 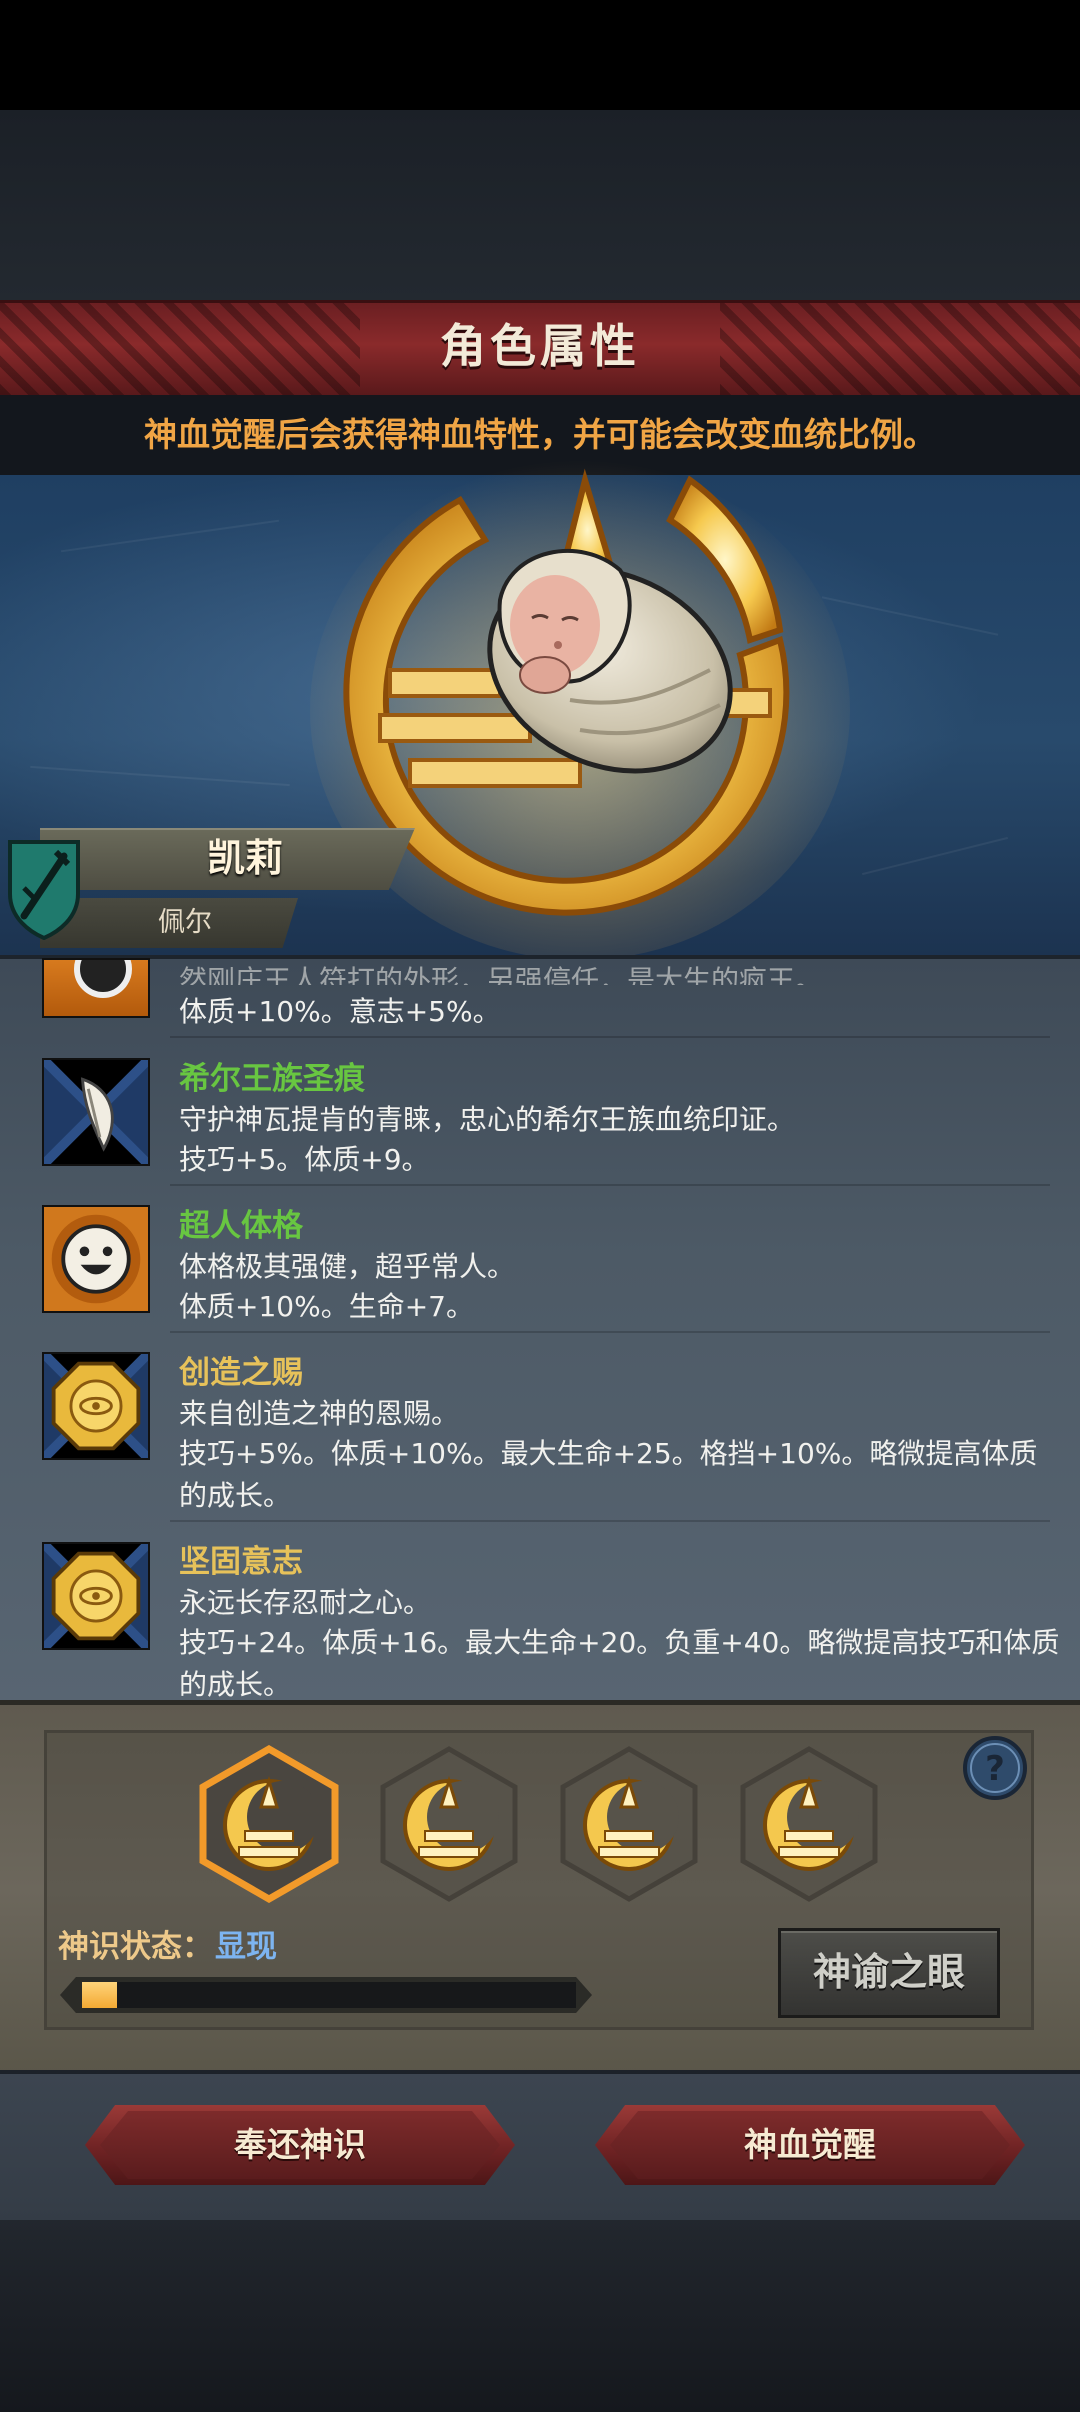 What do you see at coordinates (272, 1079) in the screenshot?
I see `trait-name: 希尔王族圣痕` at bounding box center [272, 1079].